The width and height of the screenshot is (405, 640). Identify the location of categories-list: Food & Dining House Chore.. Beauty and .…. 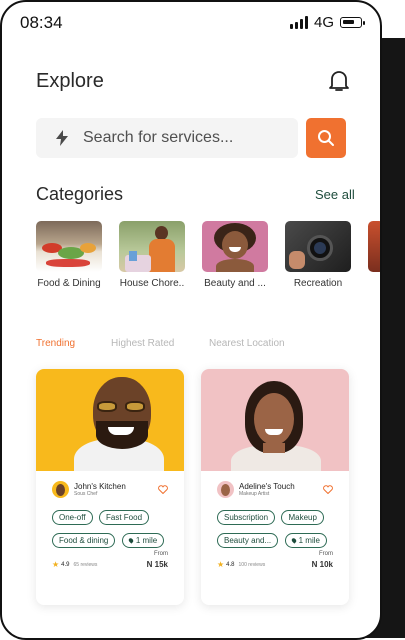
(208, 258).